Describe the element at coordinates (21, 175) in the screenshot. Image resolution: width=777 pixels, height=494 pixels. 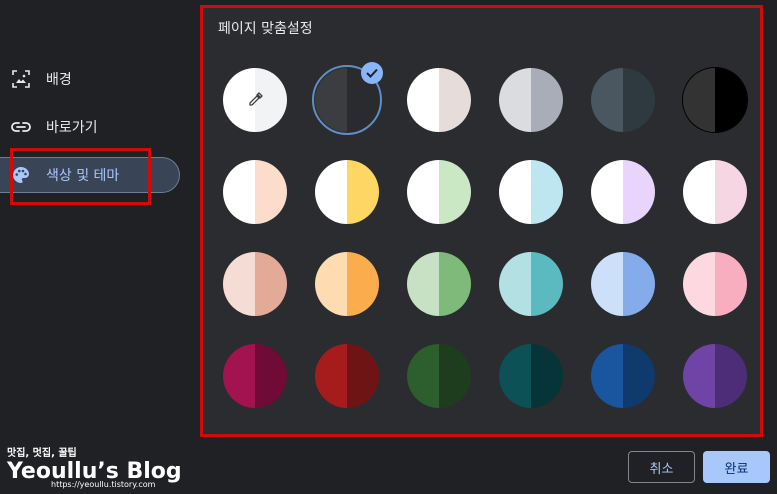
I see `palette-icon` at that location.